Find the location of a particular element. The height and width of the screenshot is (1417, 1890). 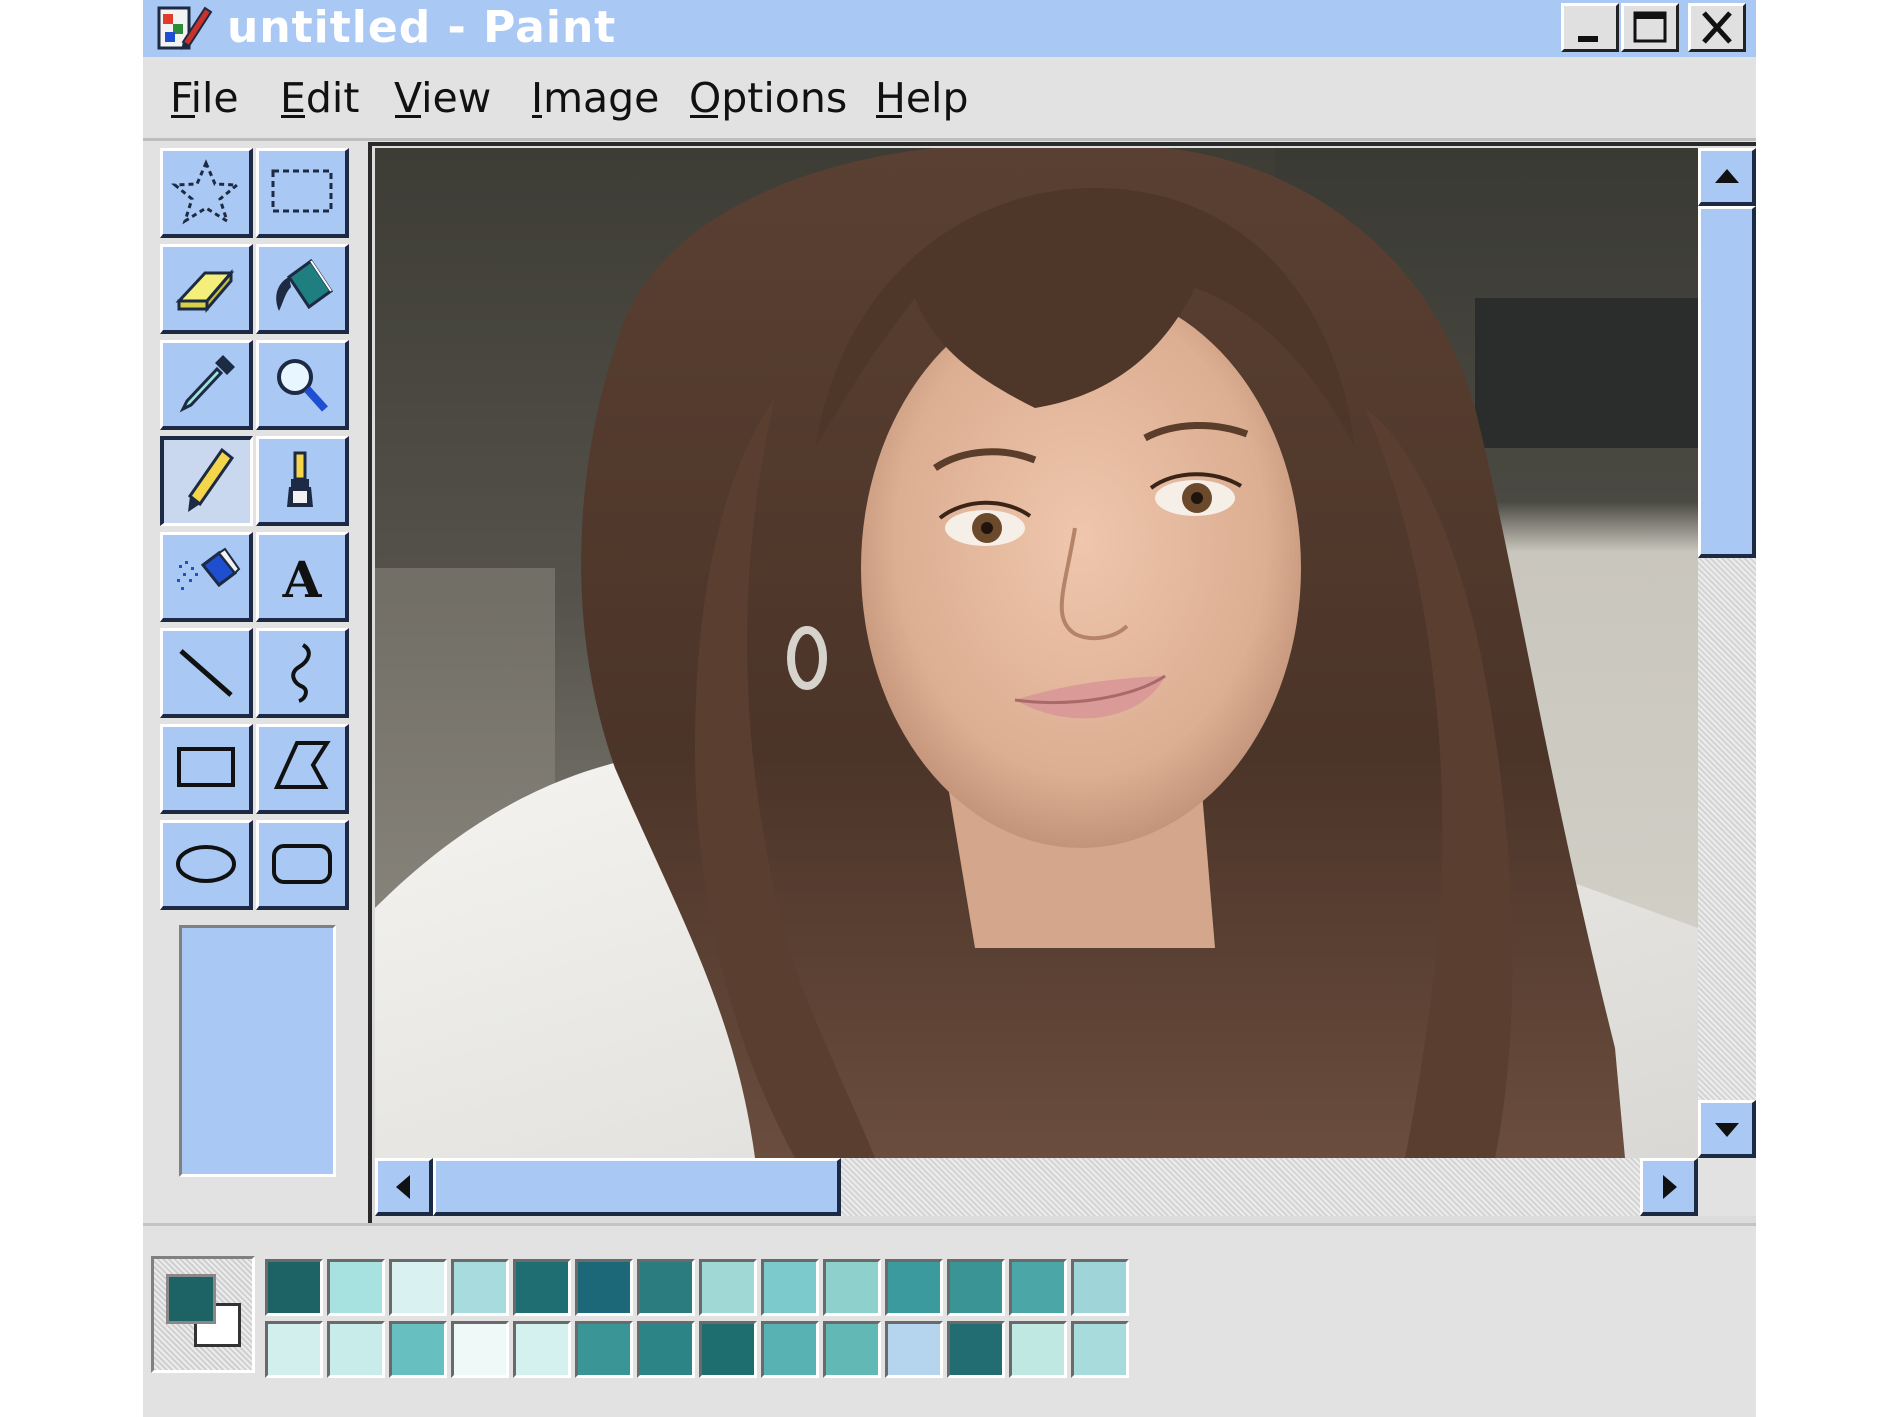

menu-bar: File Edit View Image Options Help is located at coordinates (949, 98).